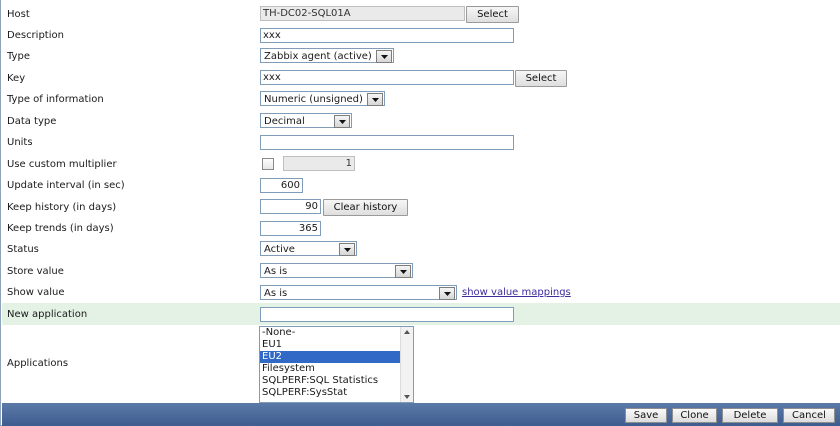  I want to click on key-input: xxx, so click(387, 77).